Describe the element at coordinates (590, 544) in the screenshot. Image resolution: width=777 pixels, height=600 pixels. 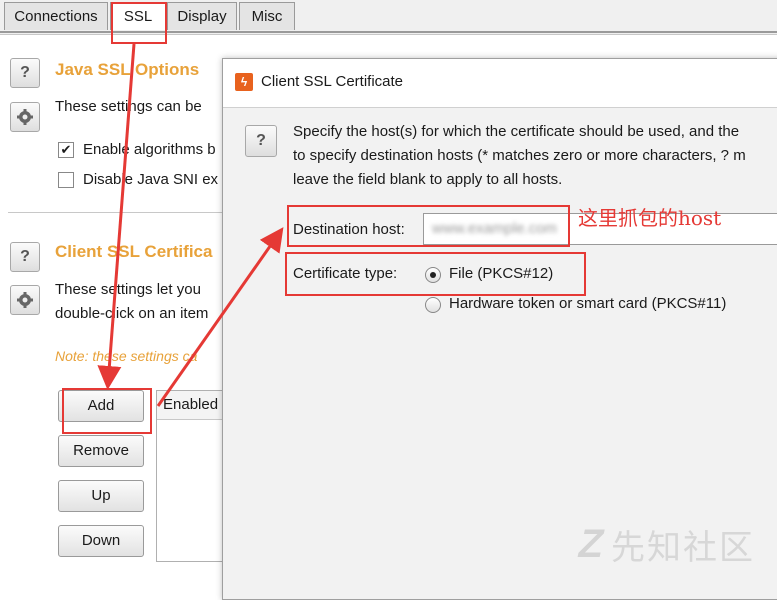
I see `watermark-logo-icon: Z` at that location.